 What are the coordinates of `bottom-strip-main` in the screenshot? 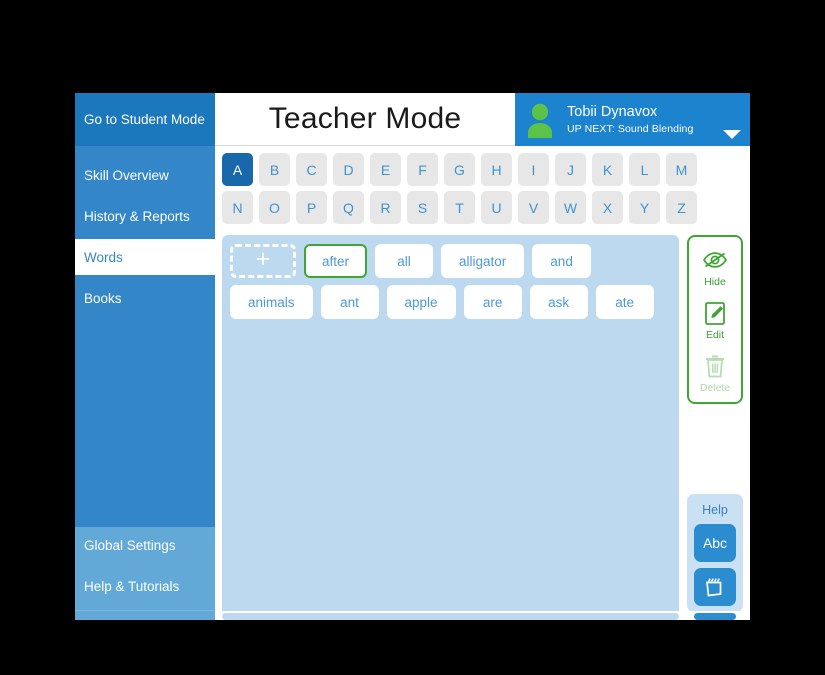 It's located at (482, 615).